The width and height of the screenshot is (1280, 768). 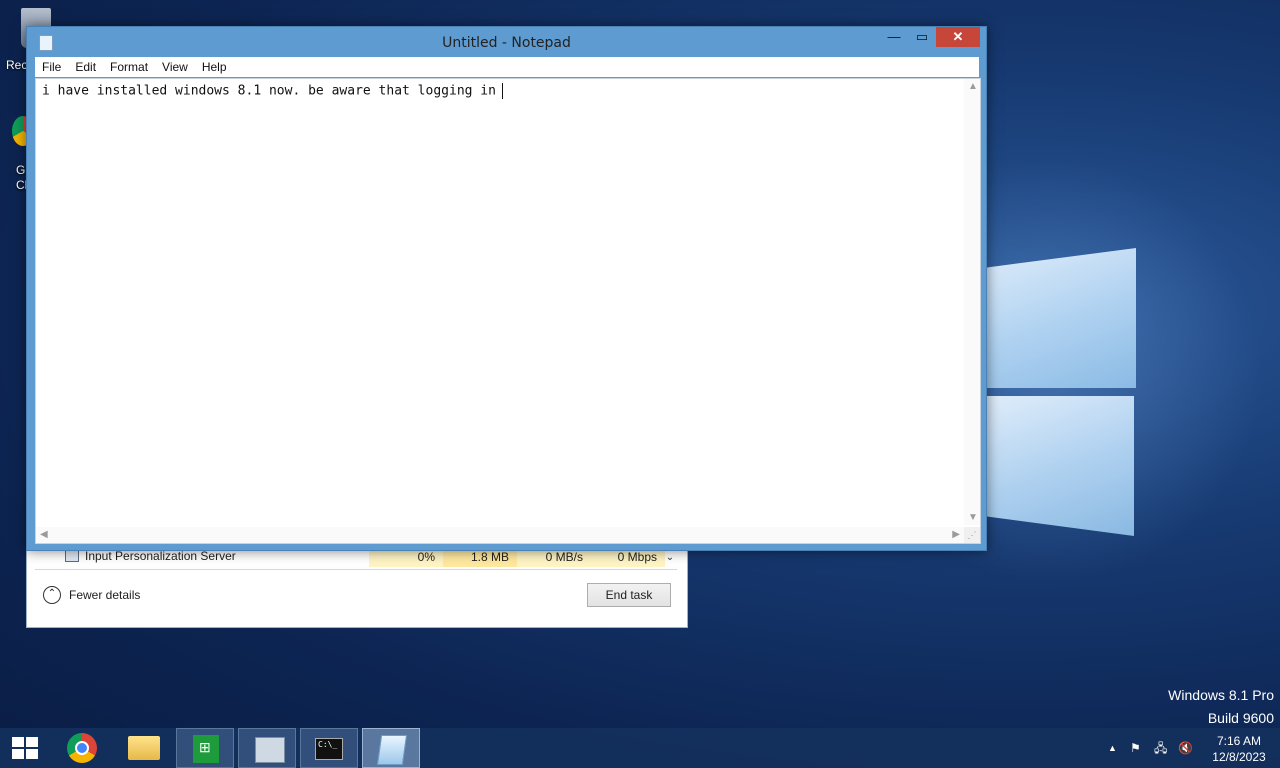 I want to click on process-icon, so click(x=72, y=556).